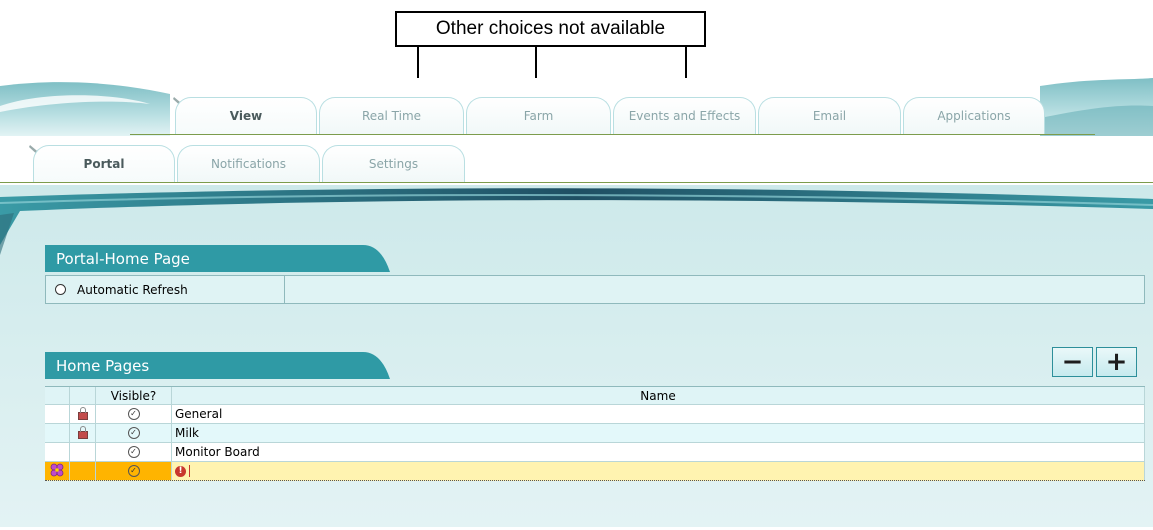  What do you see at coordinates (393, 163) in the screenshot?
I see `tab-settings: Settings` at bounding box center [393, 163].